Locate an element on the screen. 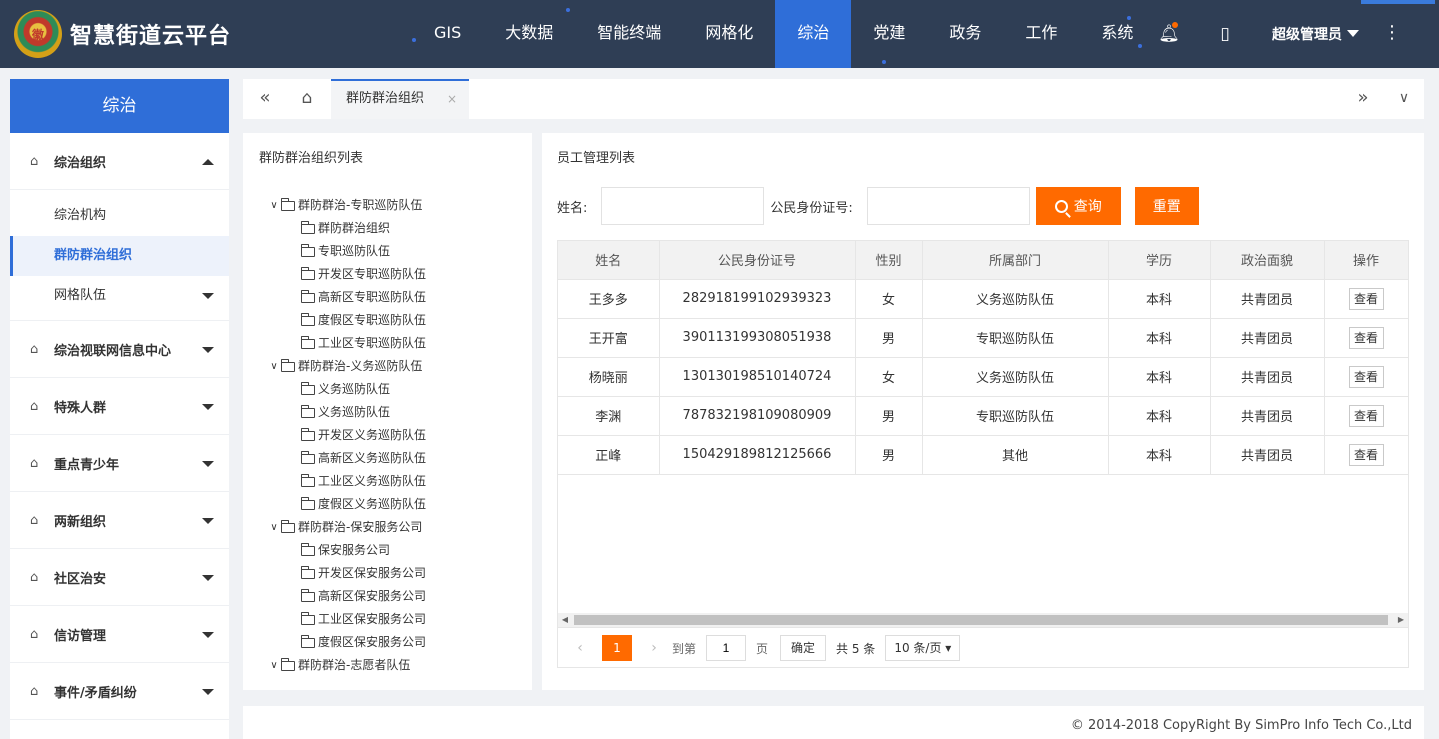  nav-item: 大数据 is located at coordinates (529, 34).